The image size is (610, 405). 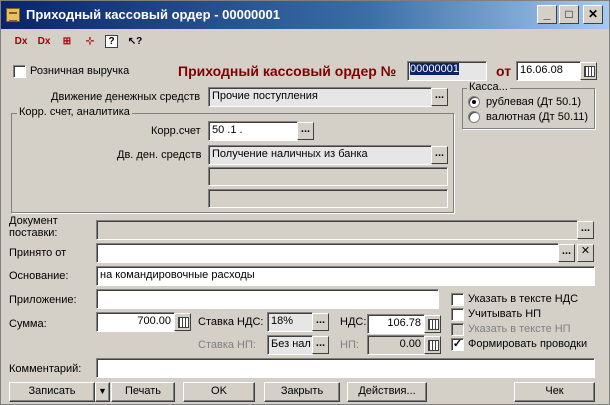 I want to click on save-button: Записать, so click(x=52, y=392).